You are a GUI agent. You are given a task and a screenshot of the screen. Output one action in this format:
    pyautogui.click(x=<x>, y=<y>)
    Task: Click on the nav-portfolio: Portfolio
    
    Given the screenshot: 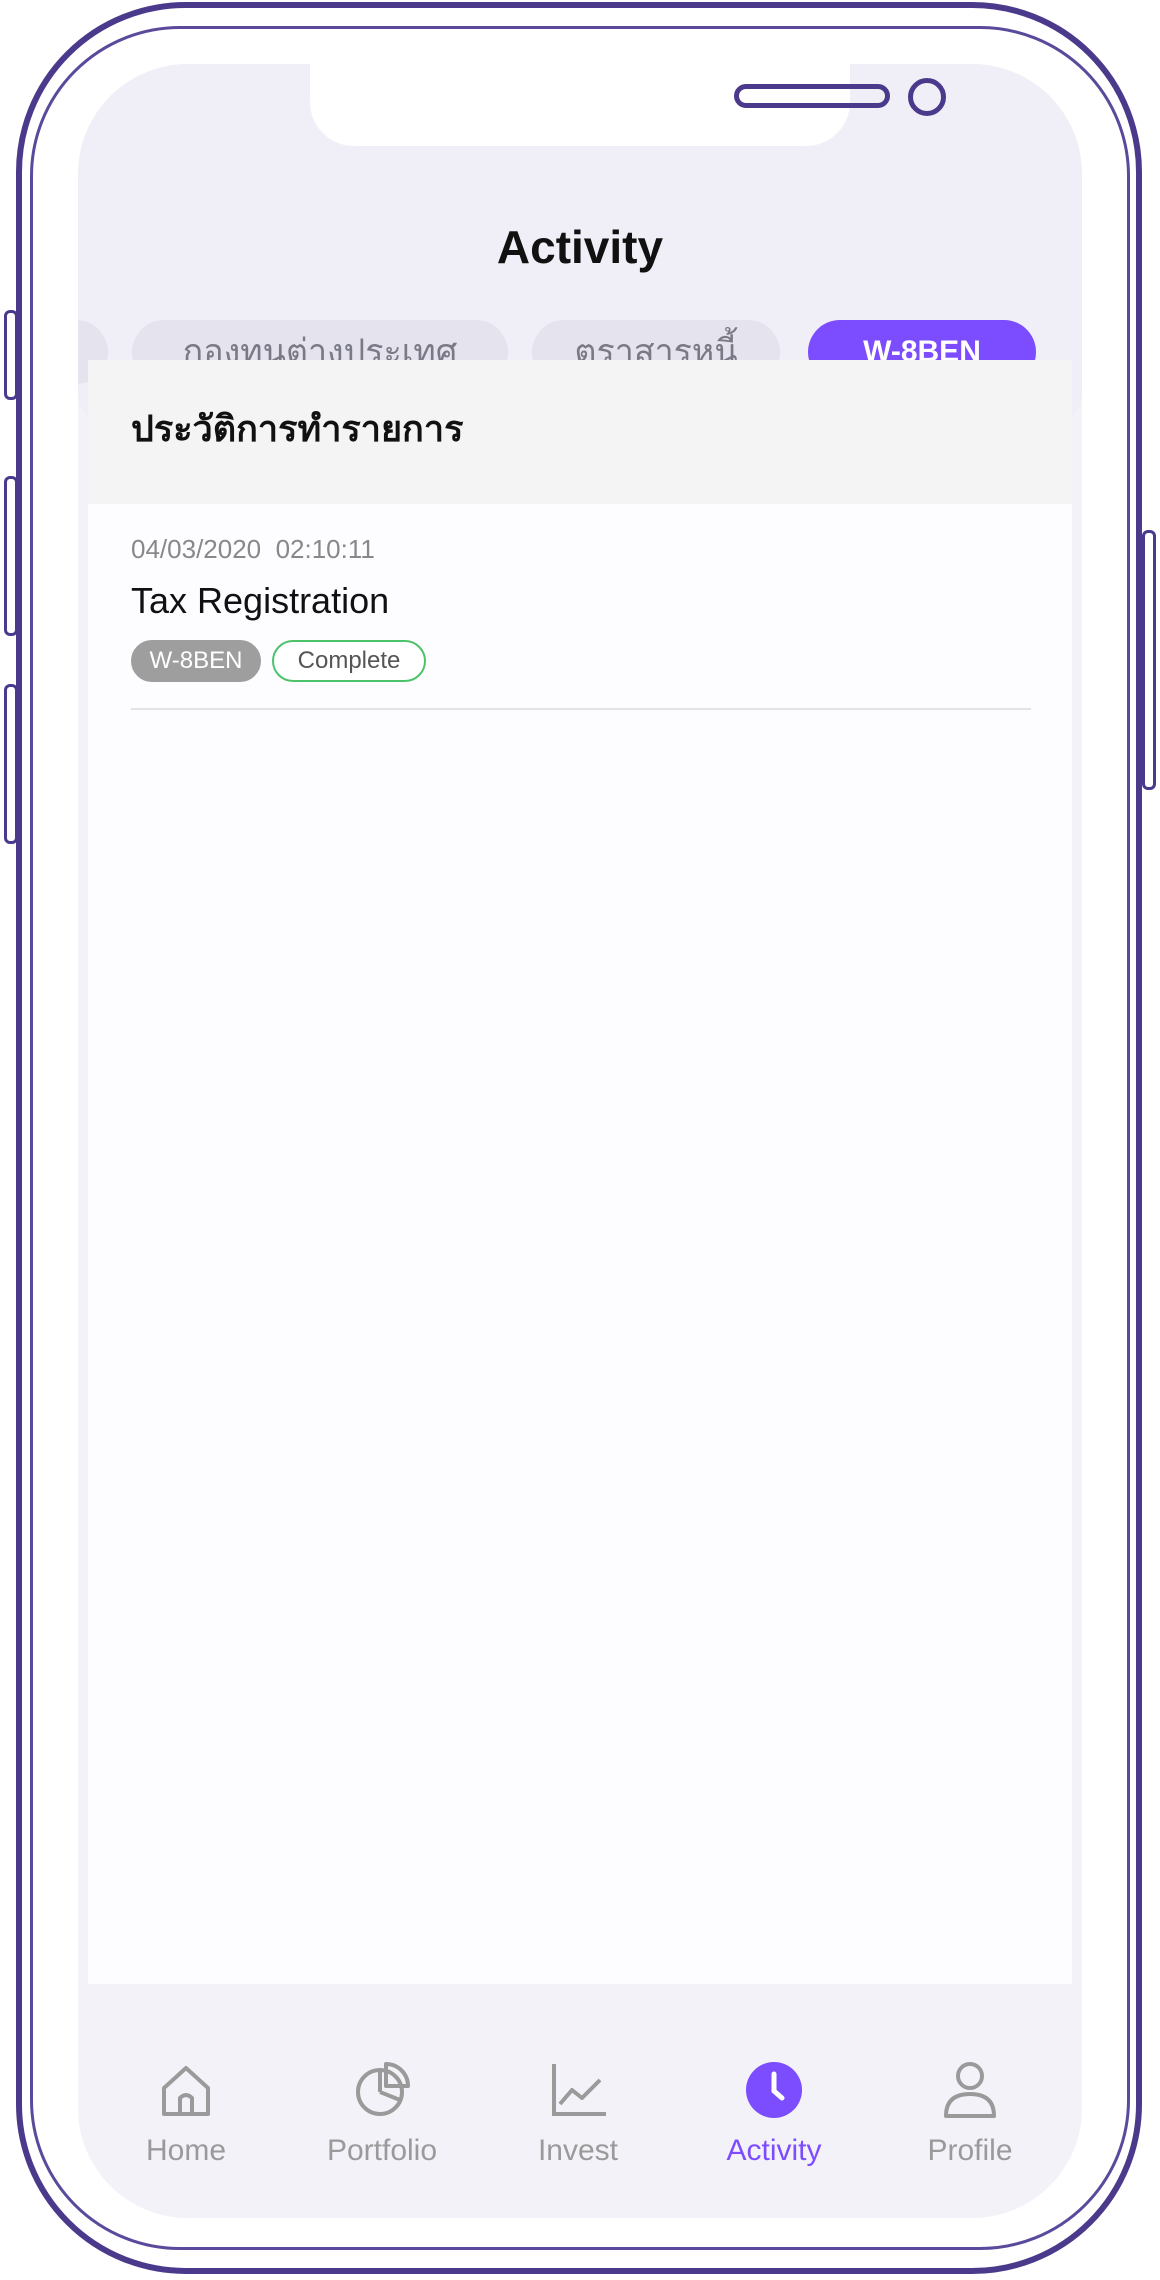 What is the action you would take?
    pyautogui.click(x=382, y=2131)
    